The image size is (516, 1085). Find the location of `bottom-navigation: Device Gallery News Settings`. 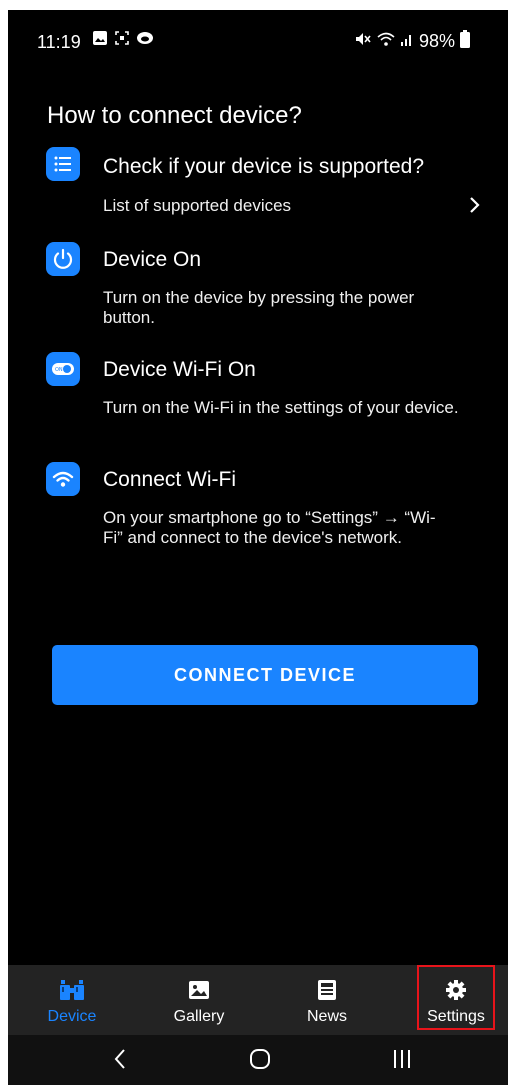

bottom-navigation: Device Gallery News Settings is located at coordinates (258, 1000).